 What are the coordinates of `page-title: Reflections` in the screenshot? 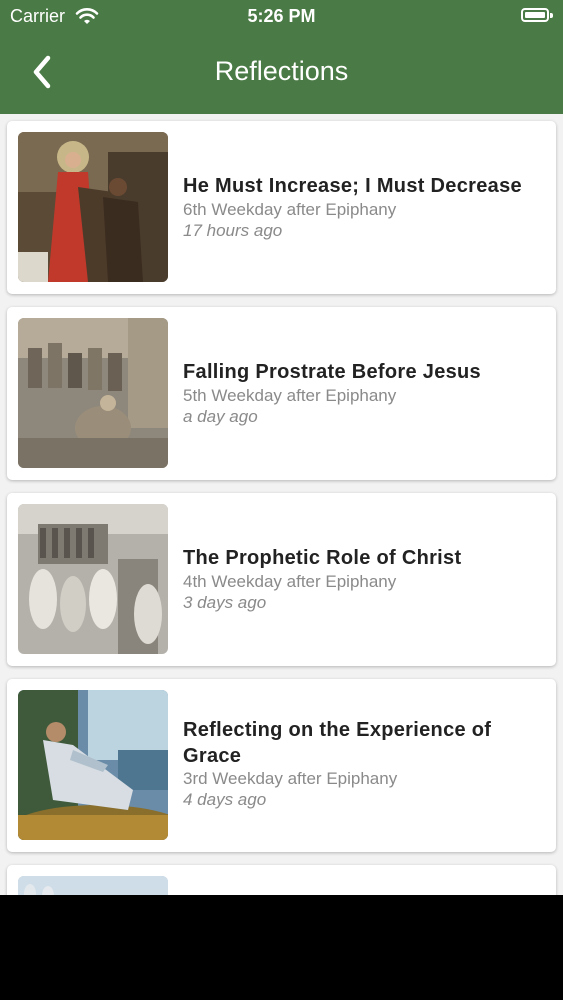 It's located at (281, 71).